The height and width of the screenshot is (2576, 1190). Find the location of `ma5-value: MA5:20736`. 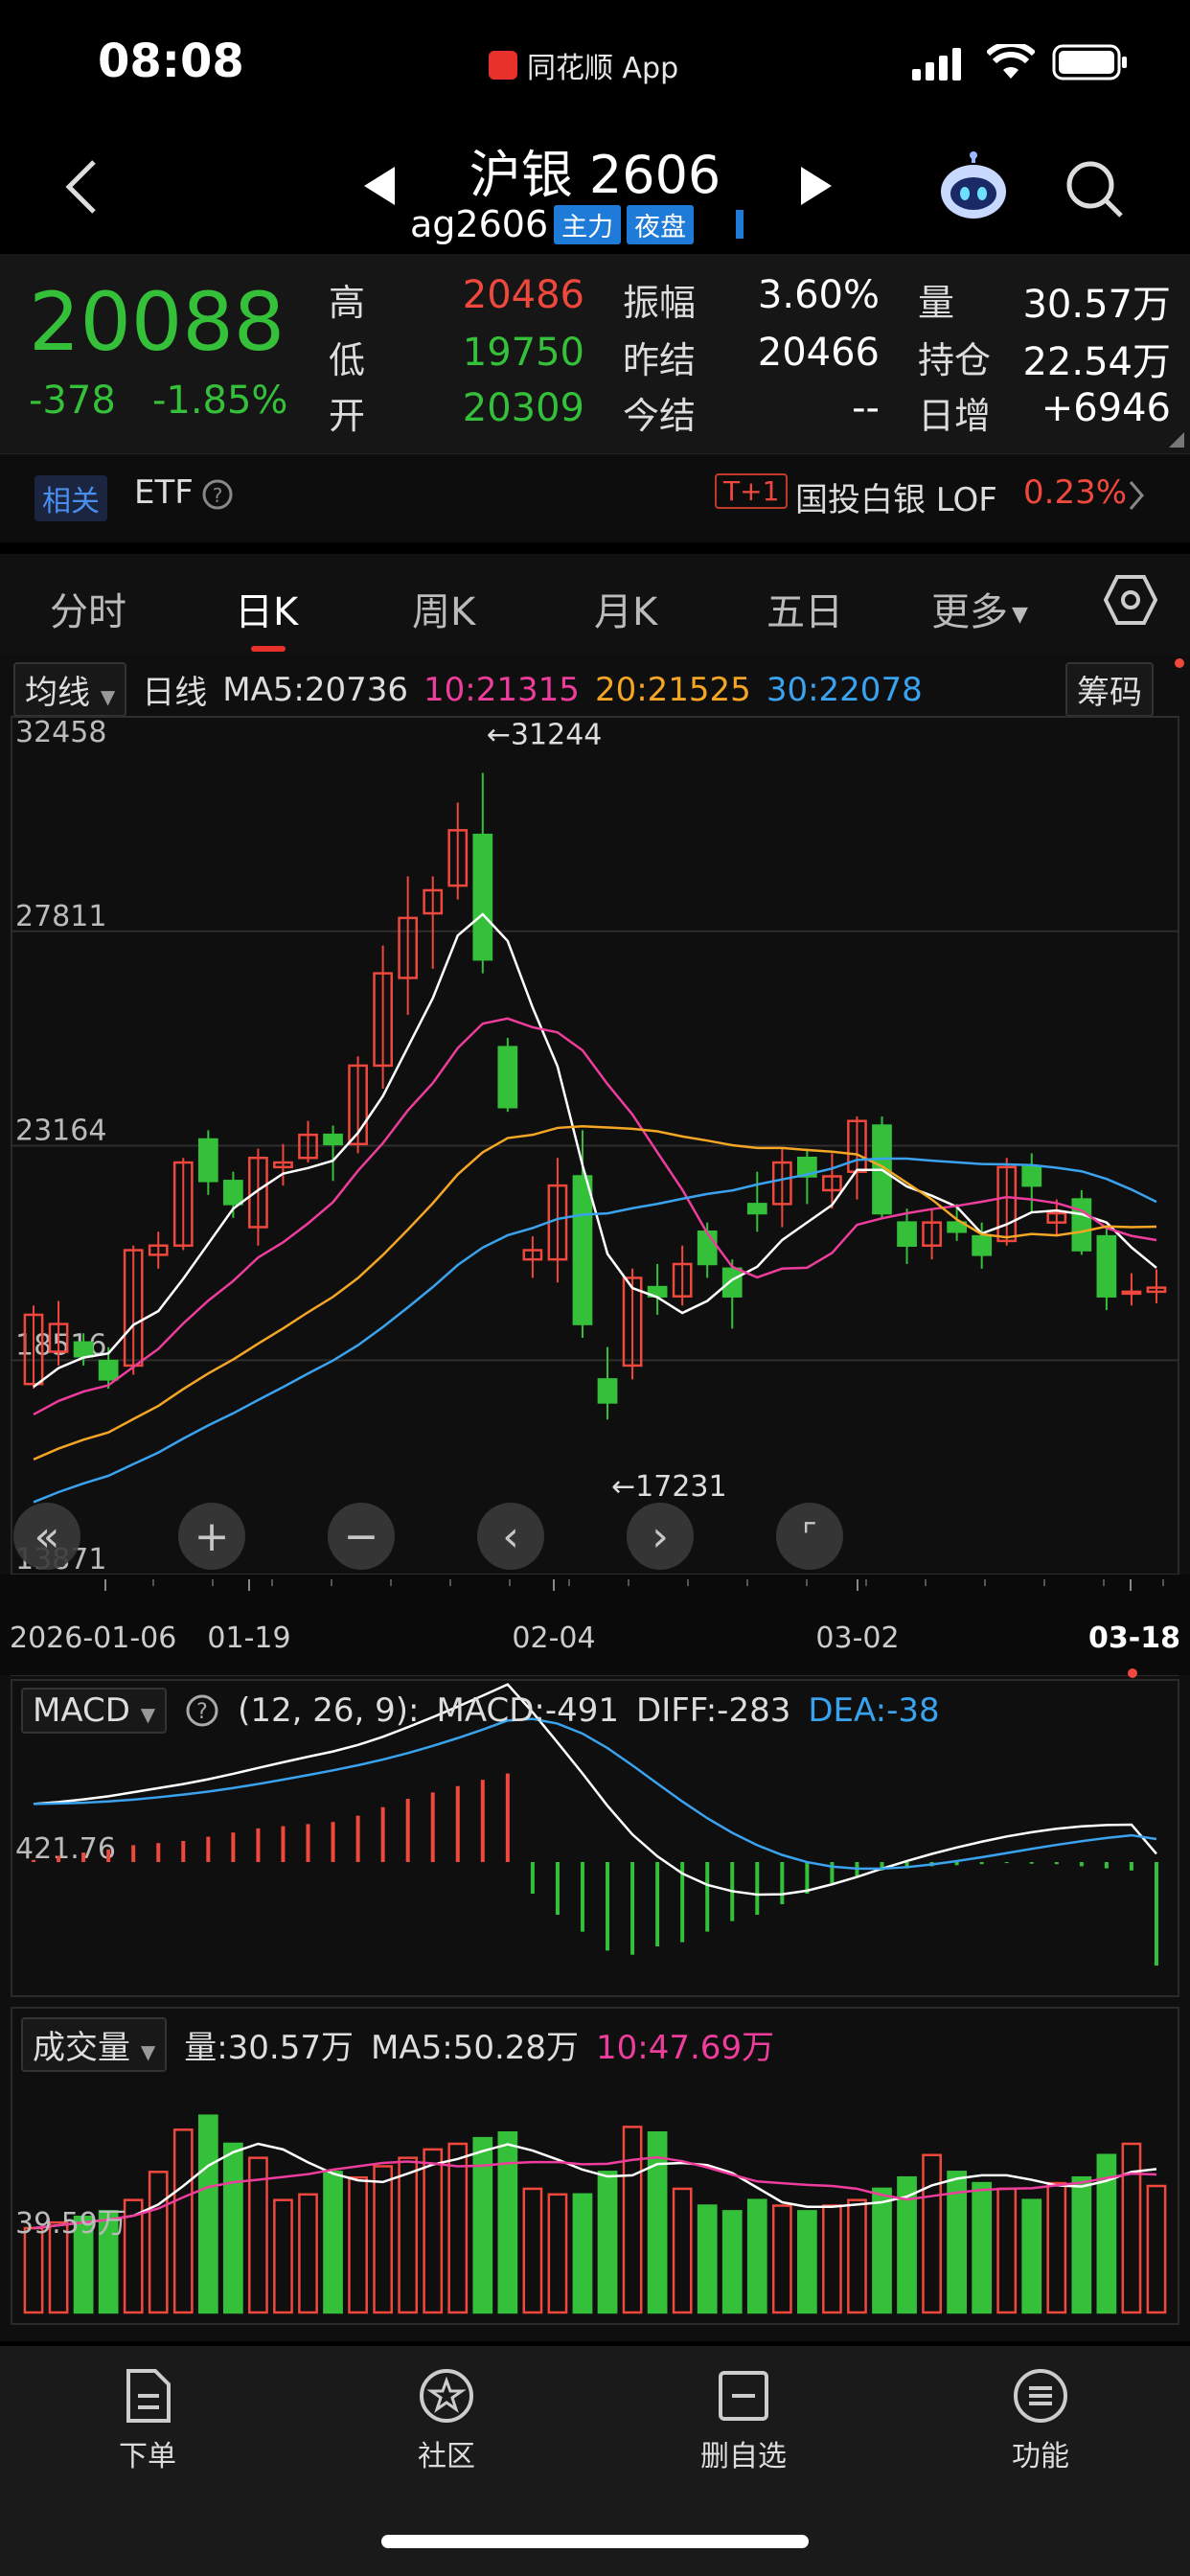

ma5-value: MA5:20736 is located at coordinates (316, 689).